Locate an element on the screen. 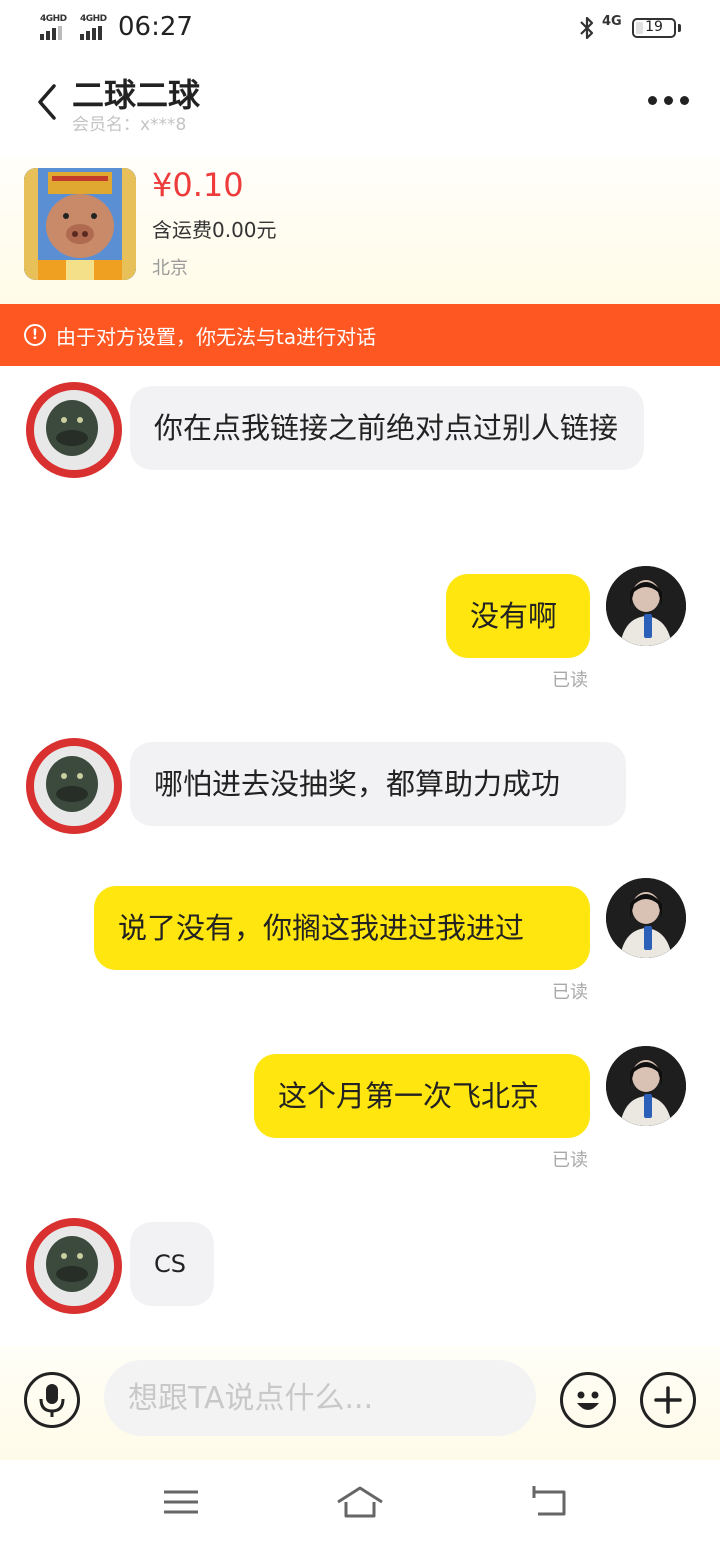 The width and height of the screenshot is (720, 1544). message-bubble-outgoing: 没有啊 is located at coordinates (518, 616).